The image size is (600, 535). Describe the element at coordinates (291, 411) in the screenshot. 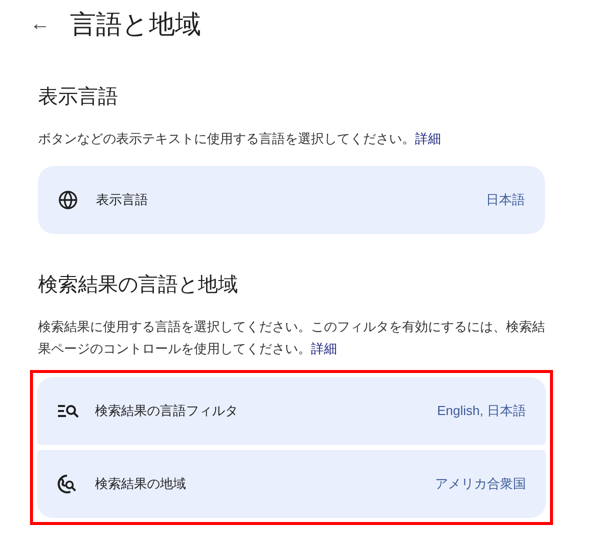

I see `settings-row: 検索結果の言語フィルタ English, 日本語` at that location.